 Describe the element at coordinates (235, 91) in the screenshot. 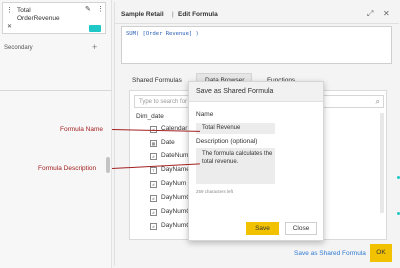

I see `save-dialog-title: Save as Shared Formula` at that location.